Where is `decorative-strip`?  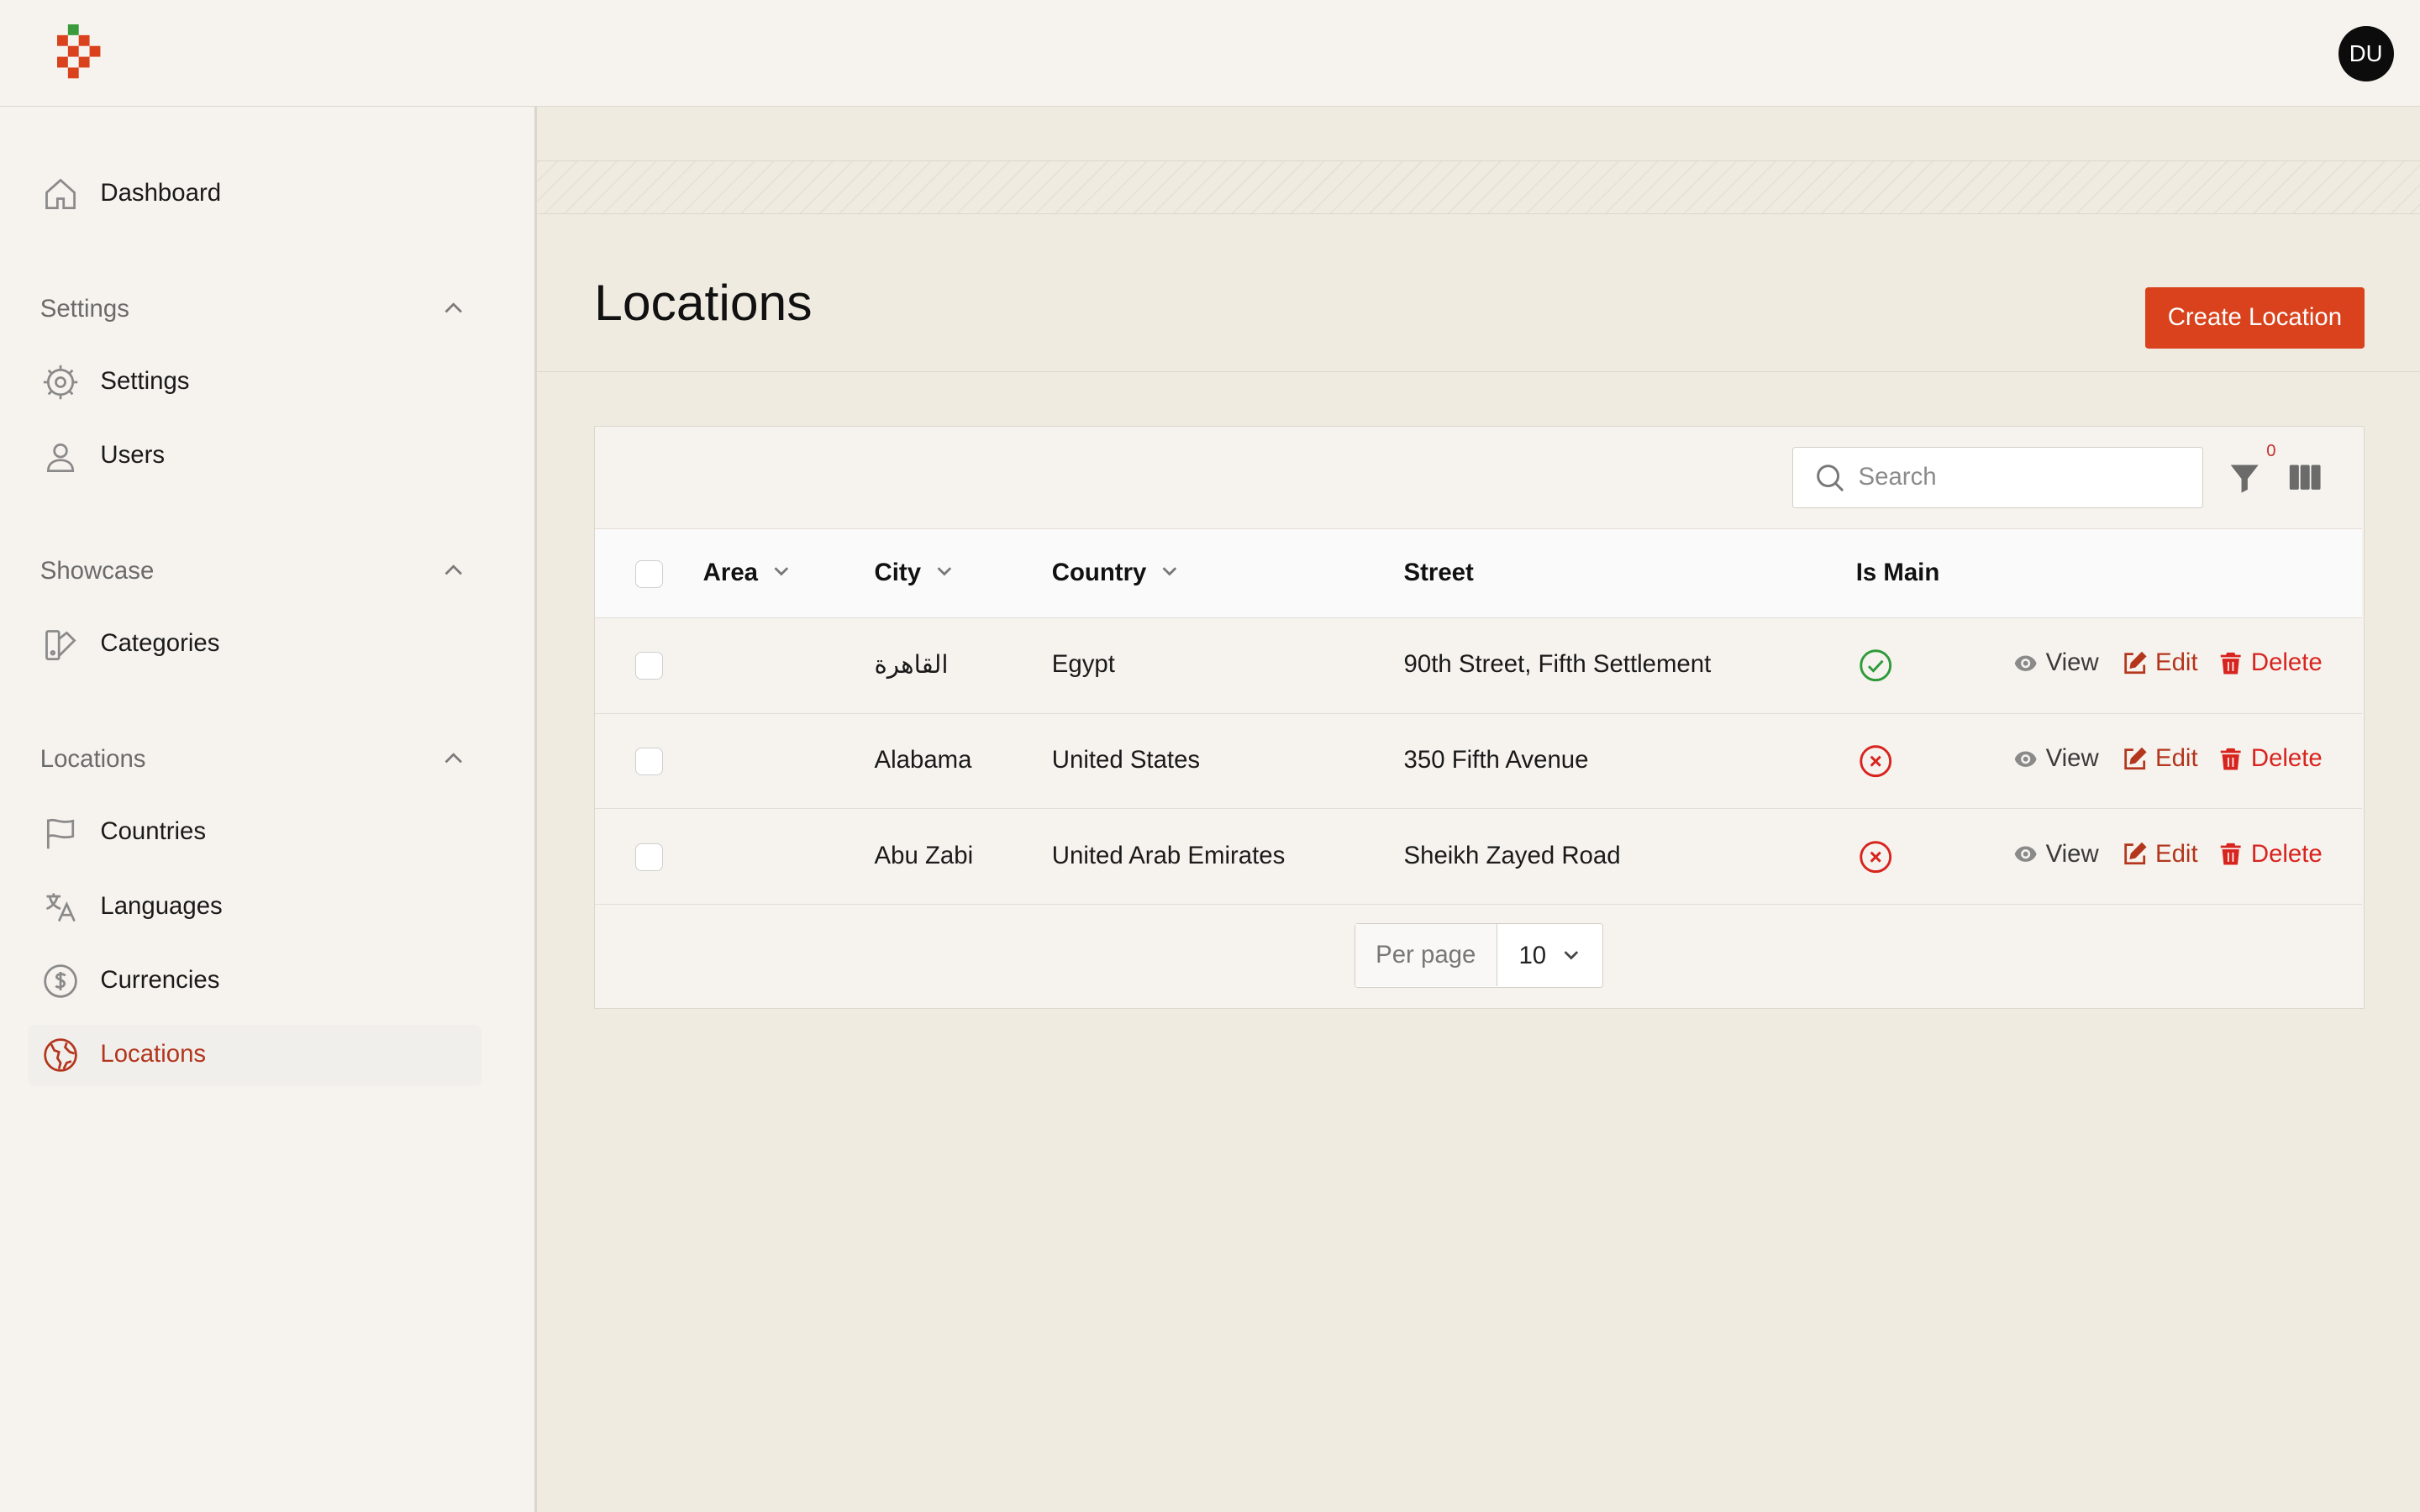
decorative-strip is located at coordinates (1478, 187).